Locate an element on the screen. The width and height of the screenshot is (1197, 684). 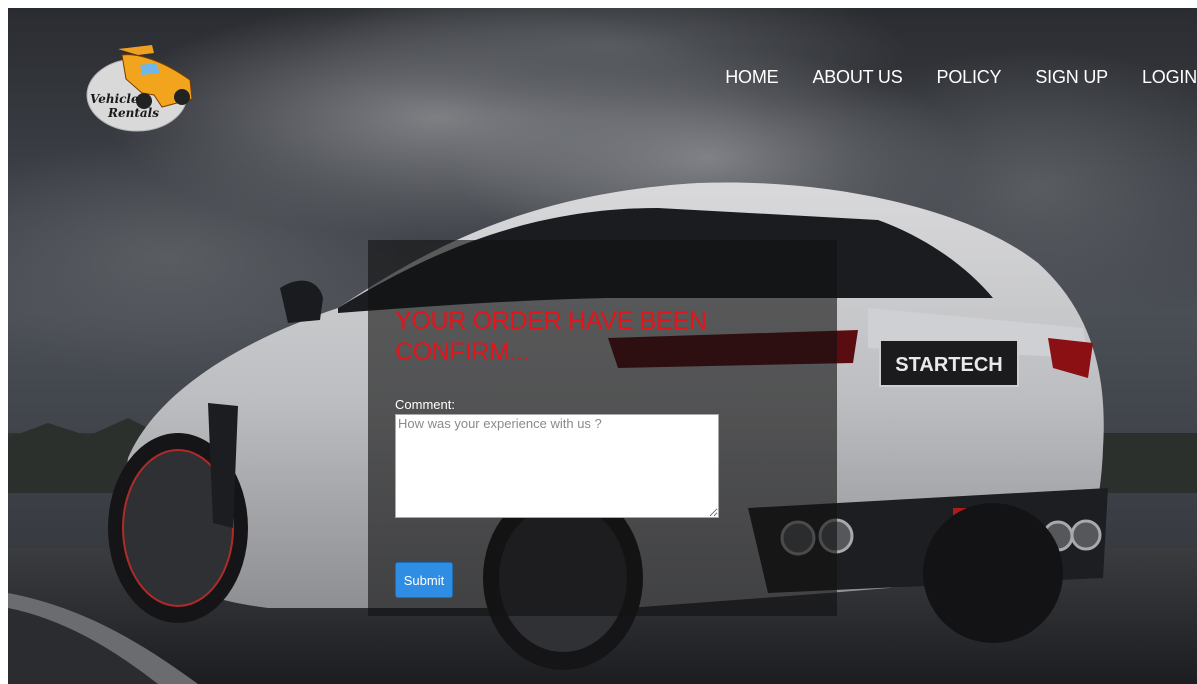
logo-text-line1: Vehicle is located at coordinates (114, 99).